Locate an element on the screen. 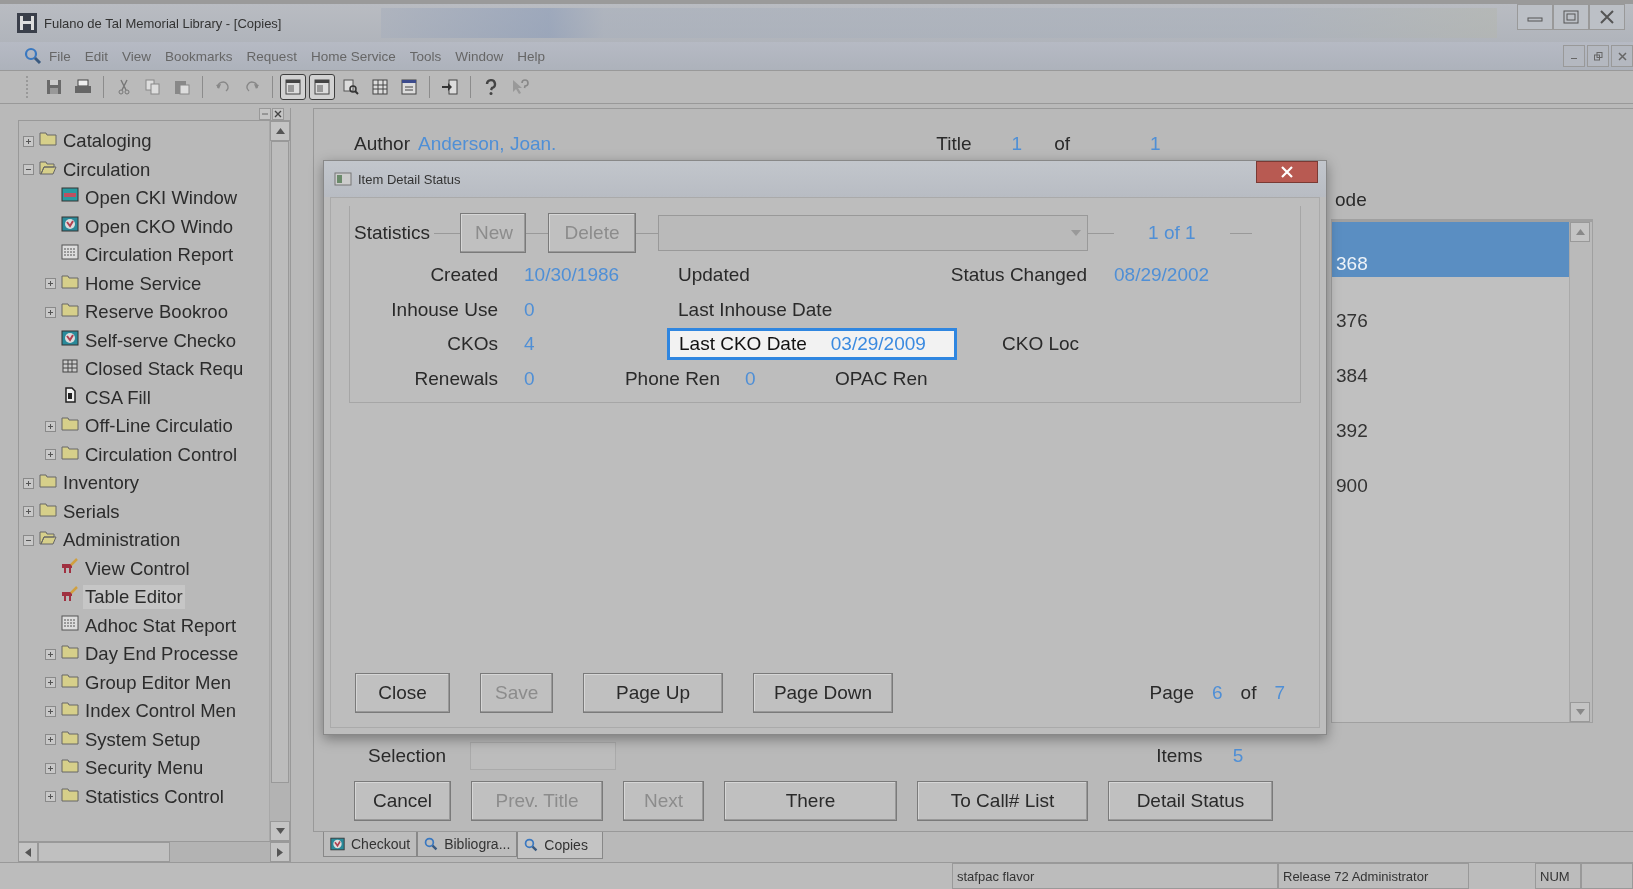 Image resolution: width=1633 pixels, height=889 pixels. page-total: 7 is located at coordinates (1279, 693).